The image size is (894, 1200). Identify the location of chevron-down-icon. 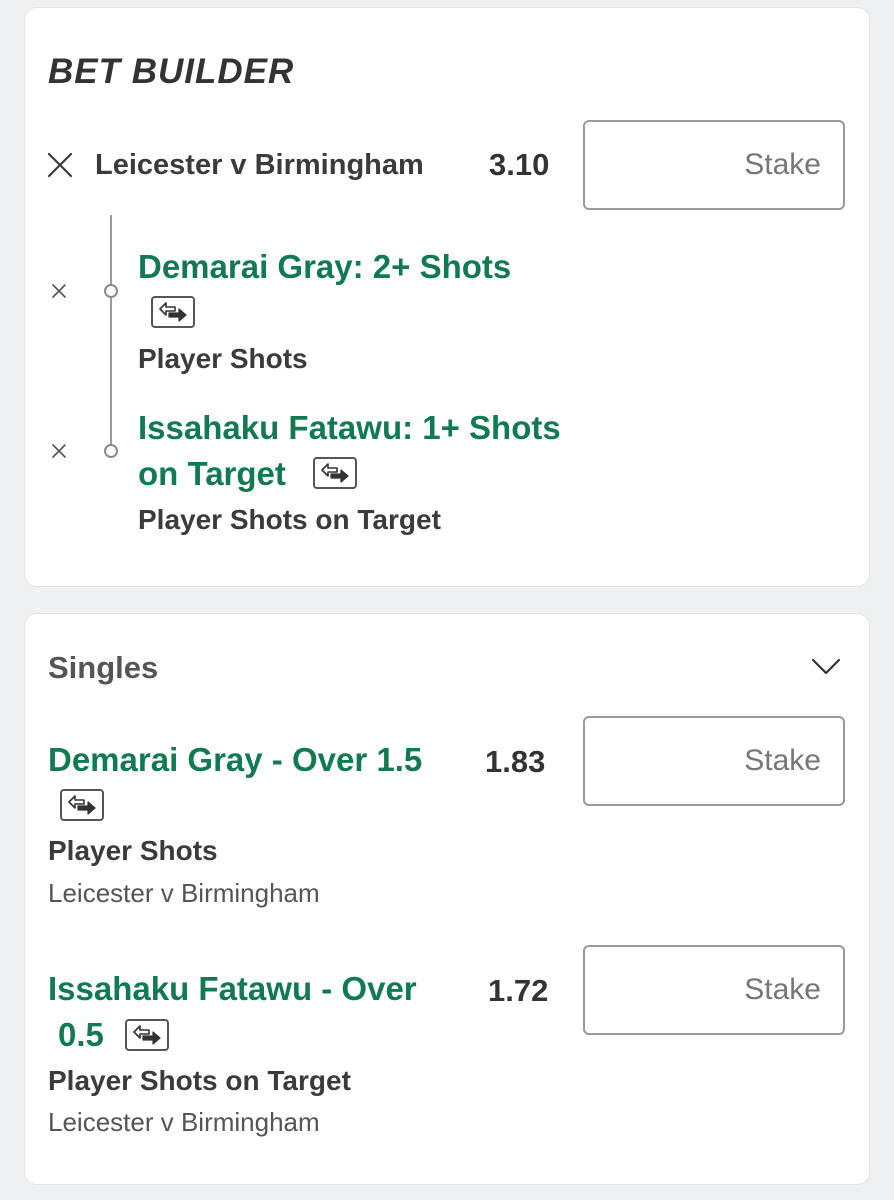
(826, 669).